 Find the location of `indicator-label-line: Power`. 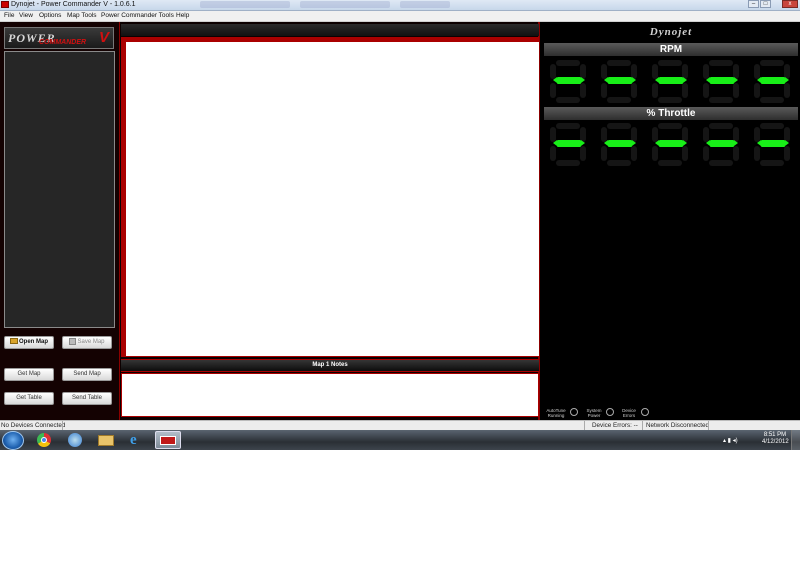

indicator-label-line: Power is located at coordinates (594, 415).